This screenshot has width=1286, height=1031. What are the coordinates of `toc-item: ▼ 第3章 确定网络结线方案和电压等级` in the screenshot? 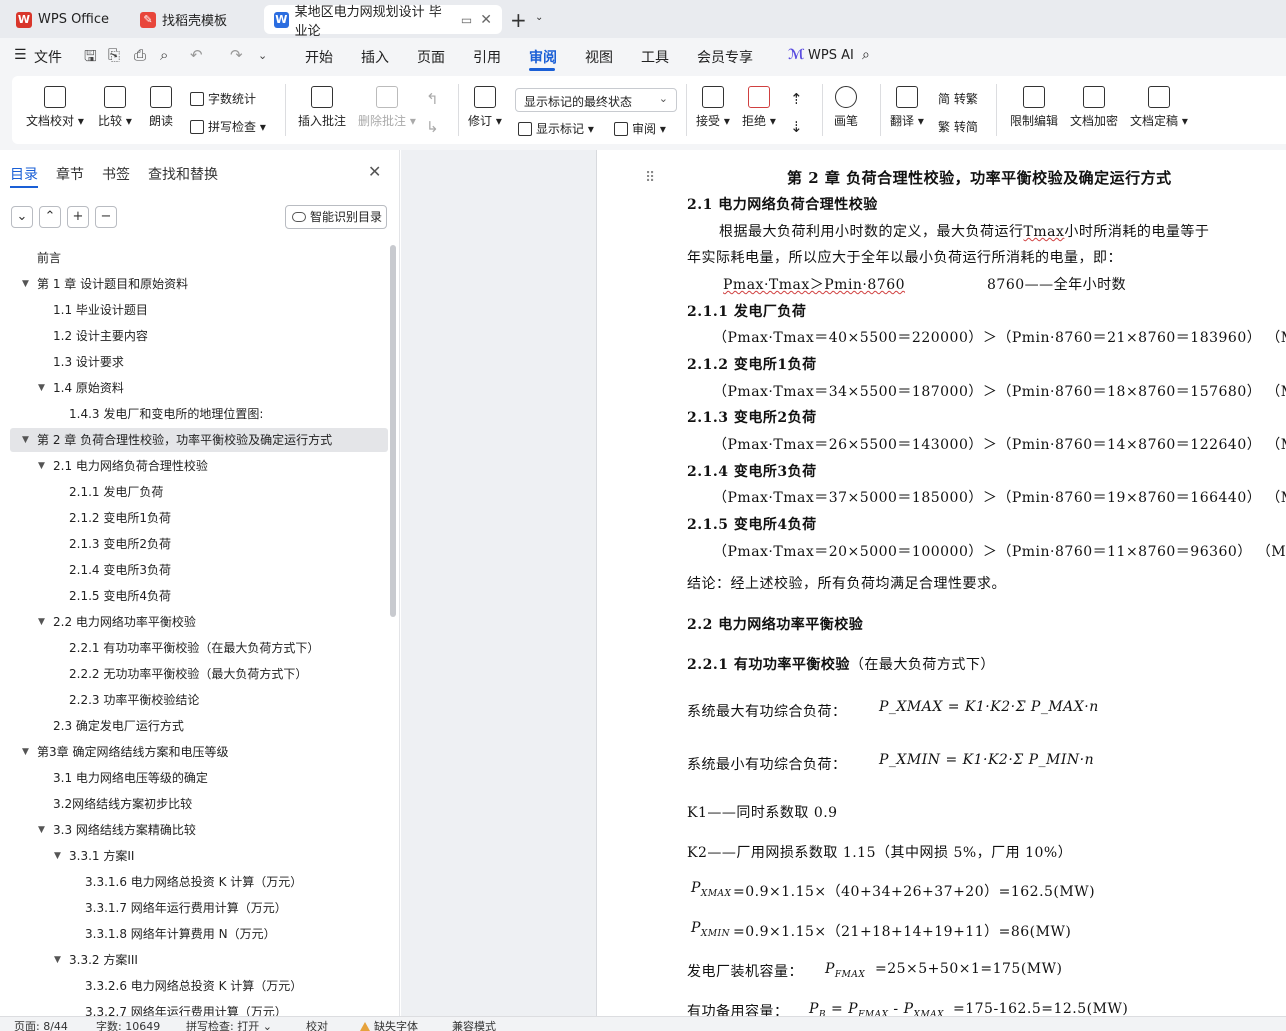 It's located at (194, 752).